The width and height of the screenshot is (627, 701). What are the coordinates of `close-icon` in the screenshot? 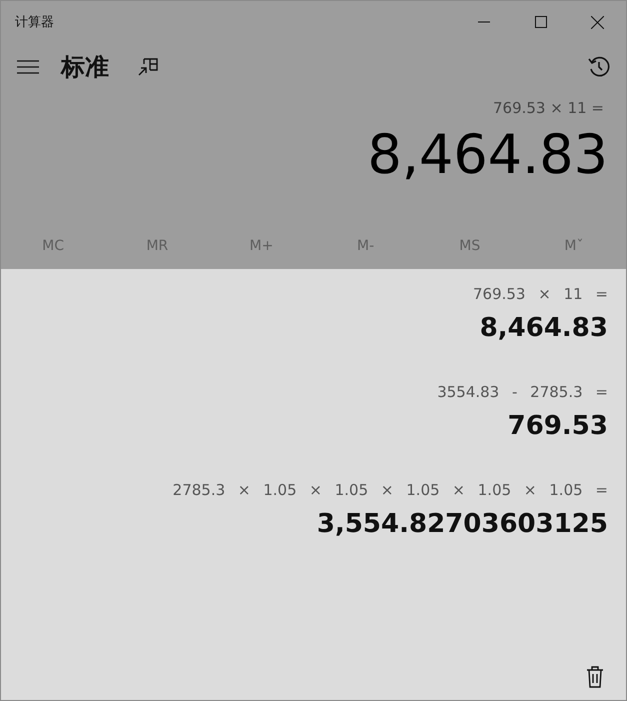 It's located at (597, 22).